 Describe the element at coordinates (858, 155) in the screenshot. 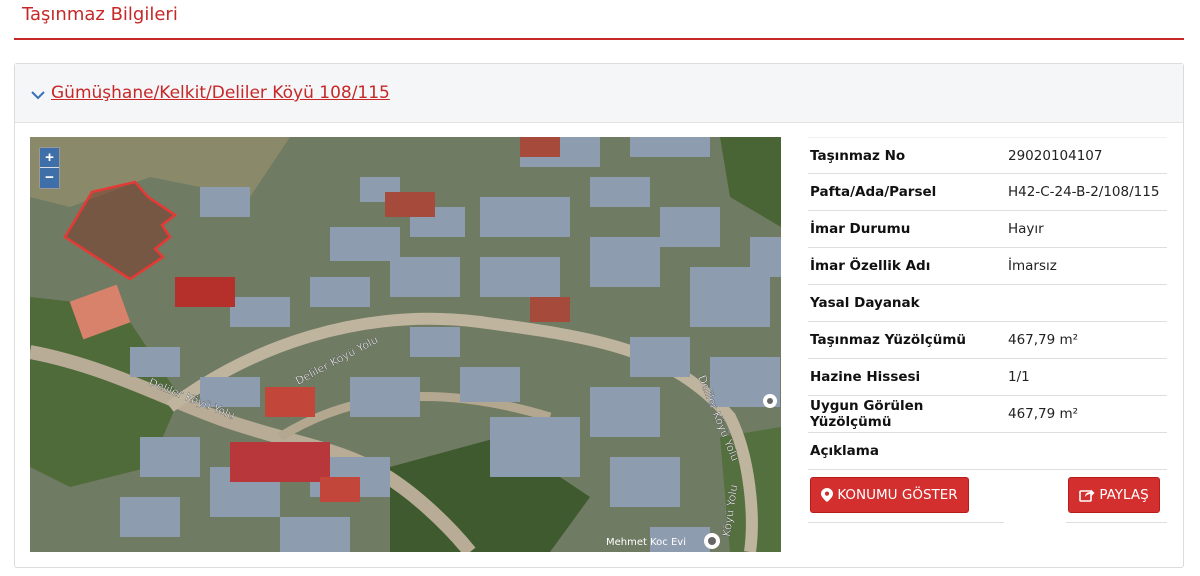

I see `detail-label: Taşınmaz No` at that location.